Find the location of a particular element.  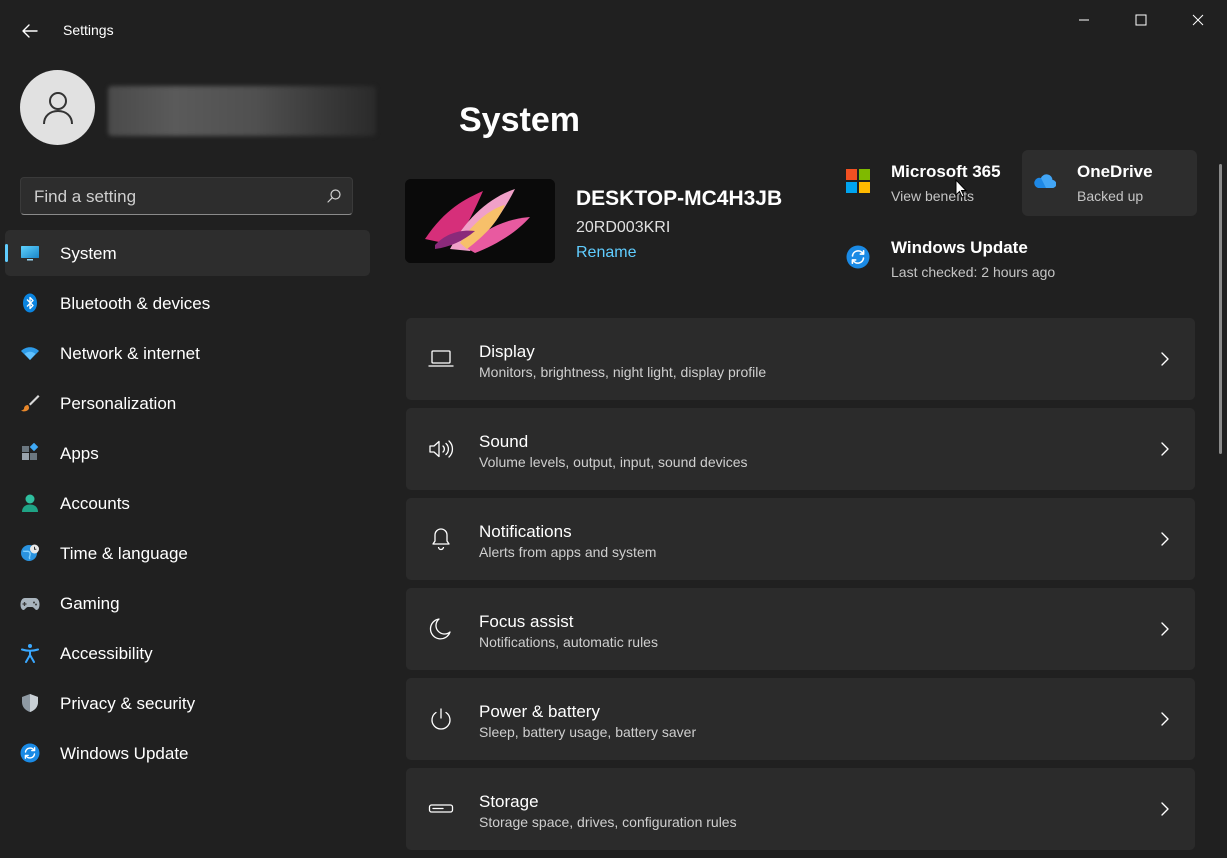

sidebar-item-label: Accounts is located at coordinates (95, 503).